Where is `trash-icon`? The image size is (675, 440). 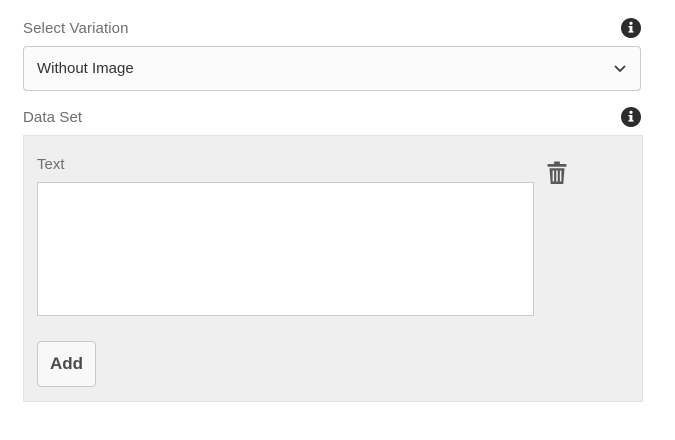
trash-icon is located at coordinates (557, 173).